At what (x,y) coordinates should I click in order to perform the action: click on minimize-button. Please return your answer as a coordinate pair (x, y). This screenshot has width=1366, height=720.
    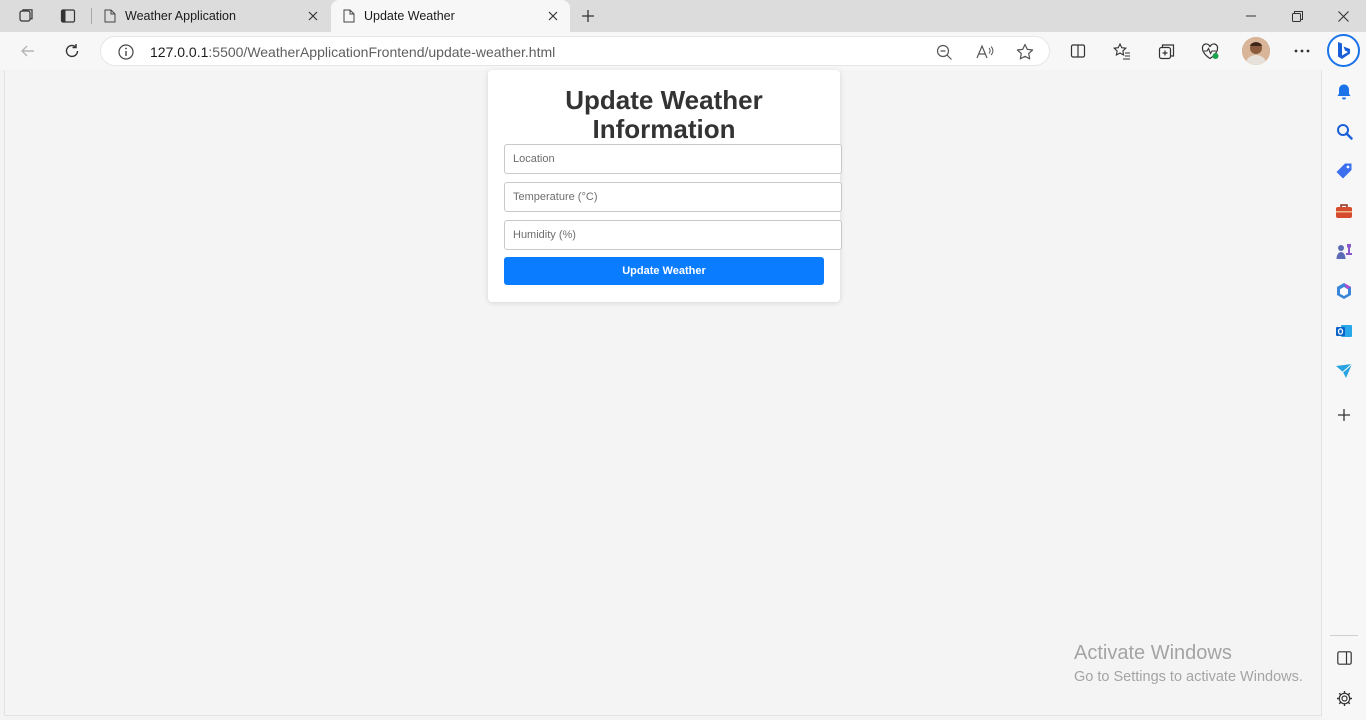
    Looking at the image, I should click on (1251, 16).